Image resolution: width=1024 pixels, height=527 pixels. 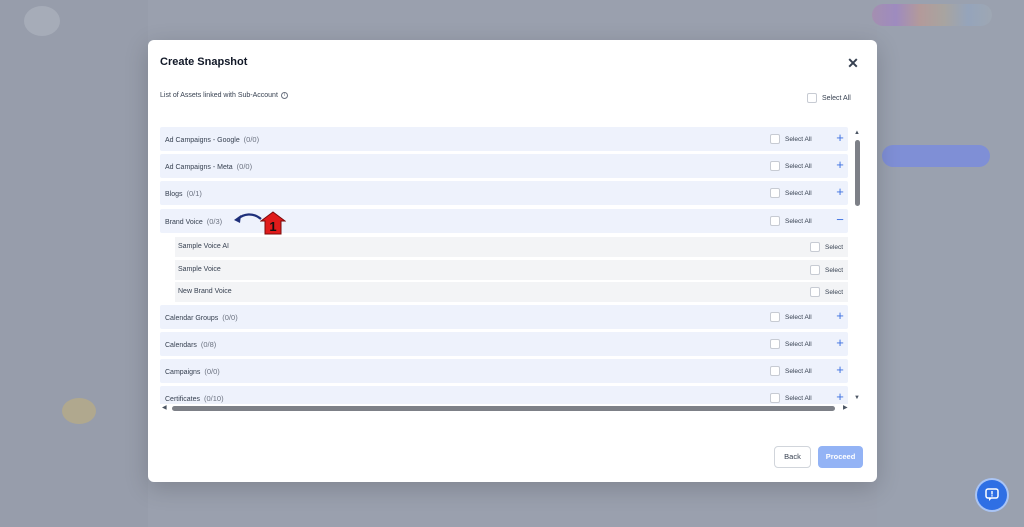 I want to click on asset-row-blogs: Blogs (0/1) Select All +, so click(x=504, y=193).